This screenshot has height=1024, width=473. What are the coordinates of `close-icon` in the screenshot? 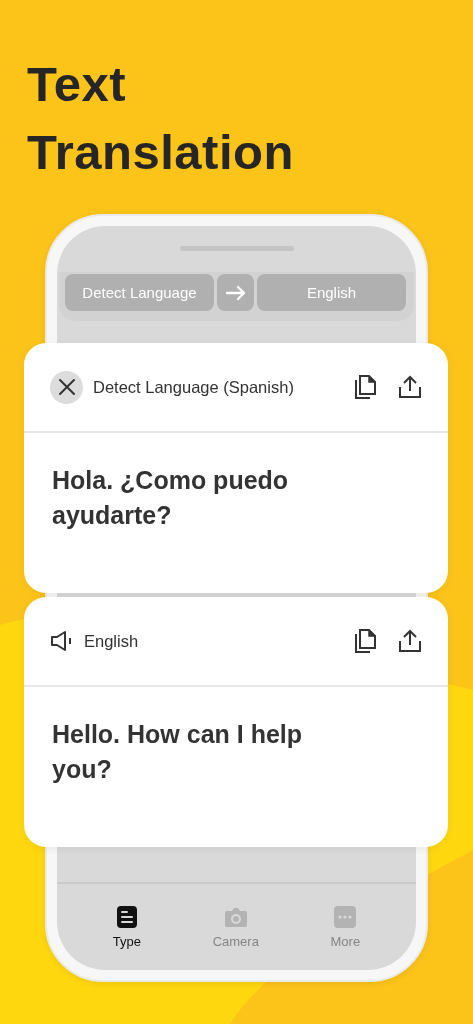 It's located at (66, 387).